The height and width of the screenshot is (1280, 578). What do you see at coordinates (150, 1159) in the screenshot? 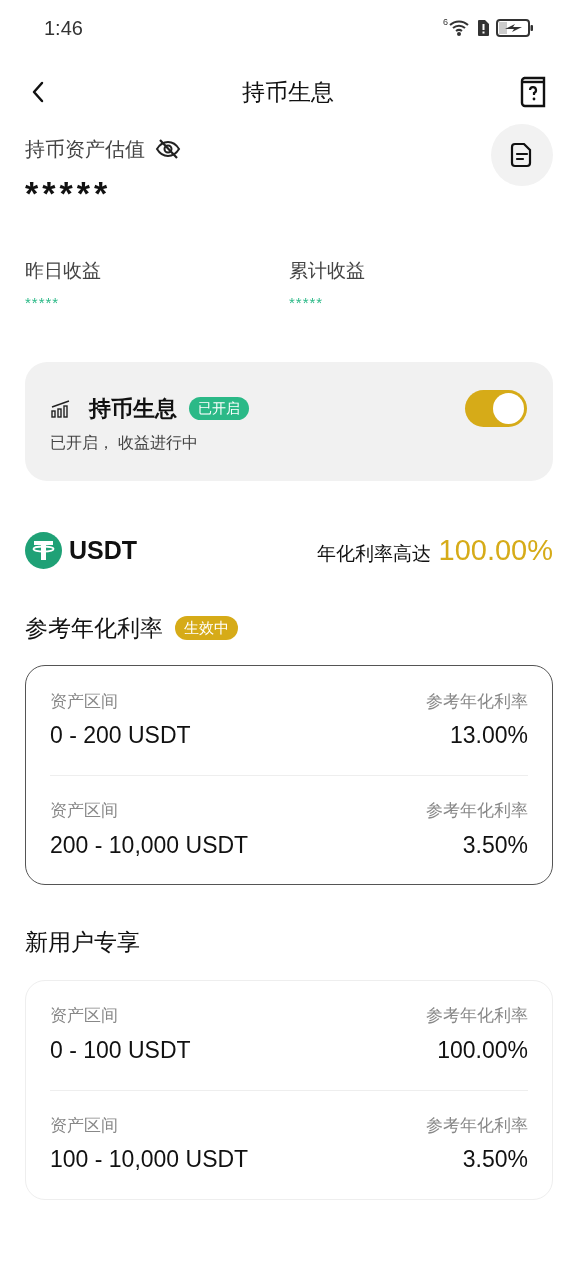
I see `range-value: 100 - 10,000 USDT` at bounding box center [150, 1159].